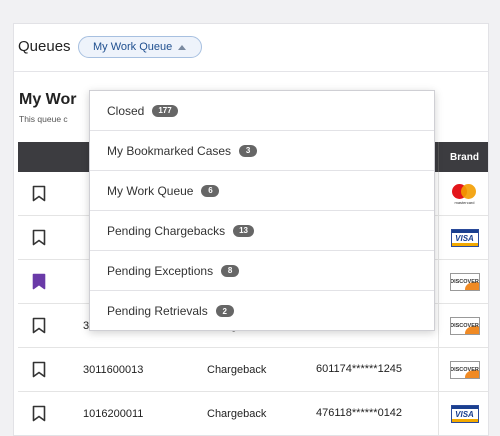 The height and width of the screenshot is (436, 500). What do you see at coordinates (113, 414) in the screenshot?
I see `case-id: 1016200011` at bounding box center [113, 414].